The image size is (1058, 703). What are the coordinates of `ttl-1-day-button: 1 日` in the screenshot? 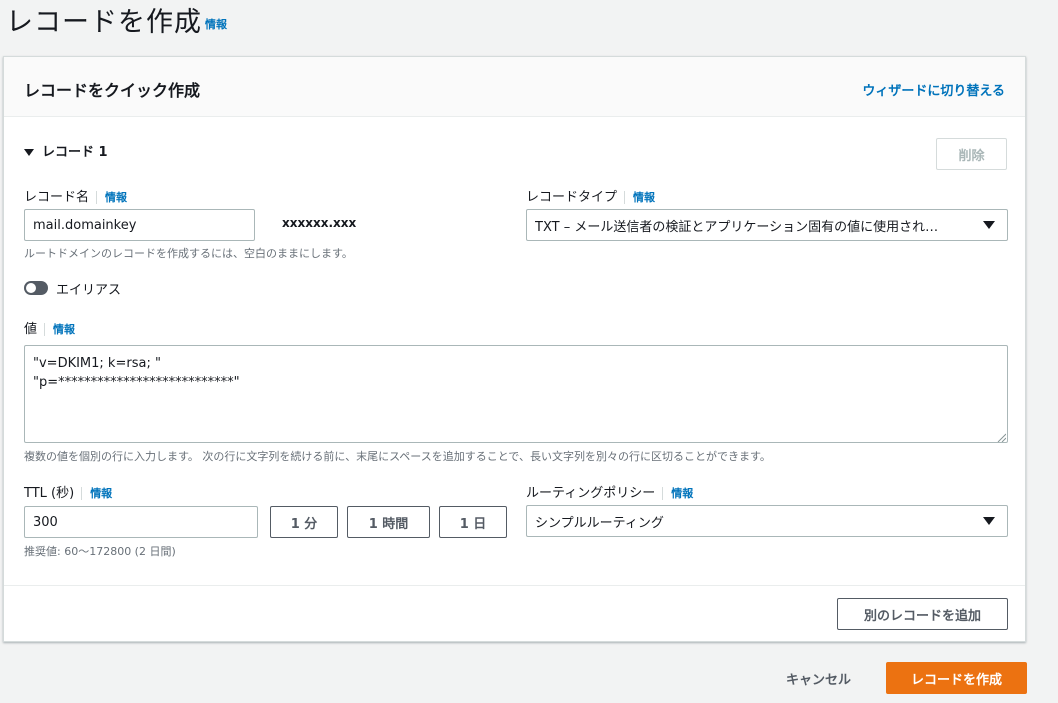 It's located at (473, 522).